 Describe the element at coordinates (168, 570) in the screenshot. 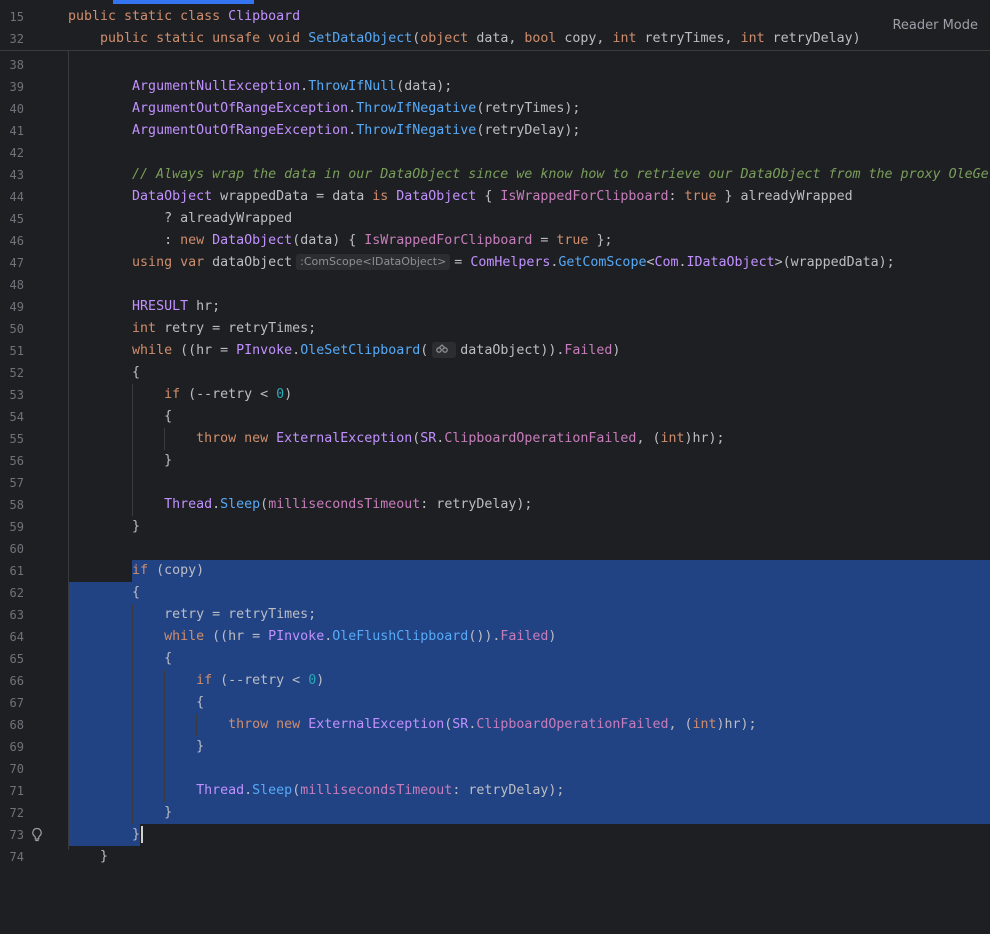

I see `code-text: if (copy)` at that location.